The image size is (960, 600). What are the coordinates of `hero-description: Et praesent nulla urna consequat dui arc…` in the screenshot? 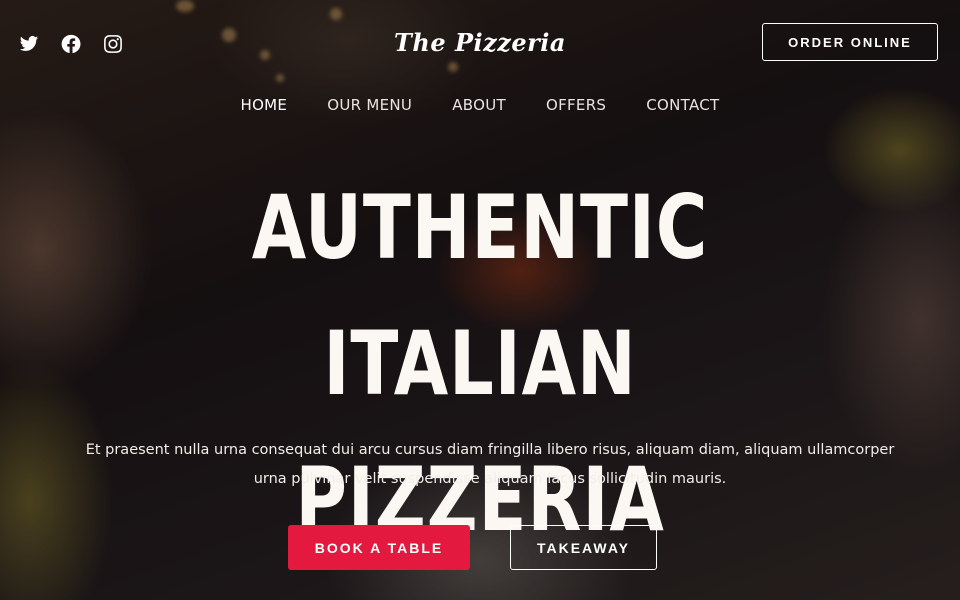 It's located at (490, 464).